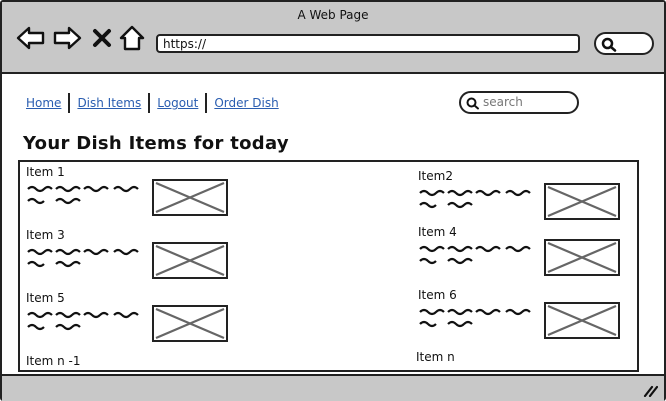  What do you see at coordinates (177, 103) in the screenshot?
I see `nav-link-logout: Logout` at bounding box center [177, 103].